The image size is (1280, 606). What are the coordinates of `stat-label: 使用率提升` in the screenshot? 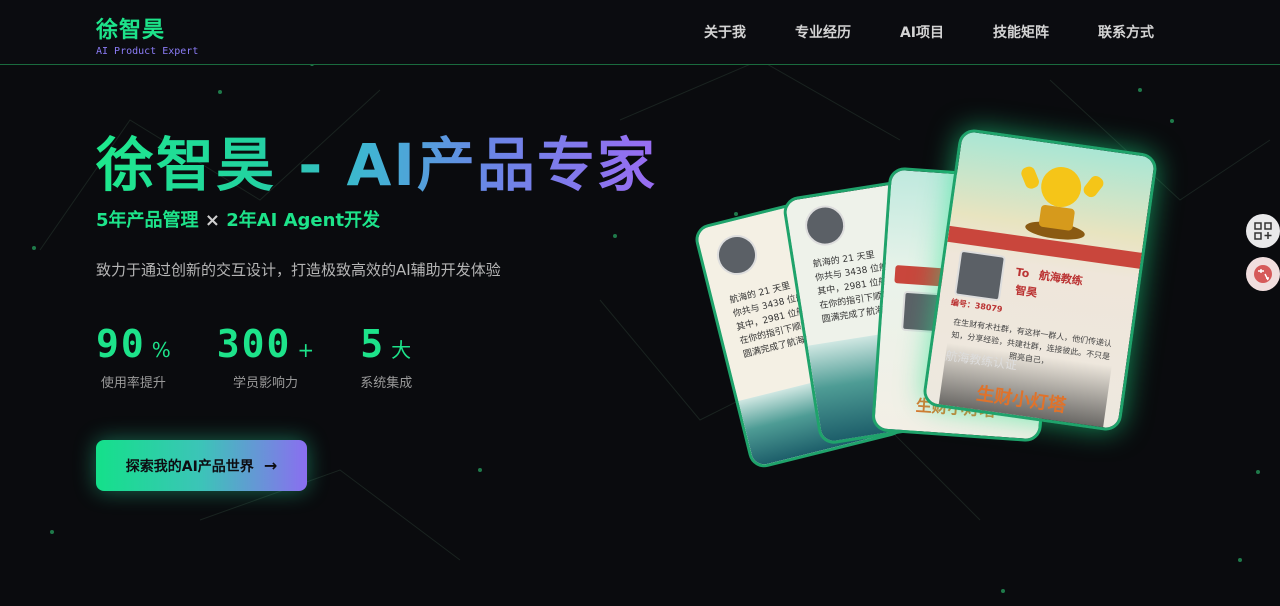 It's located at (133, 383).